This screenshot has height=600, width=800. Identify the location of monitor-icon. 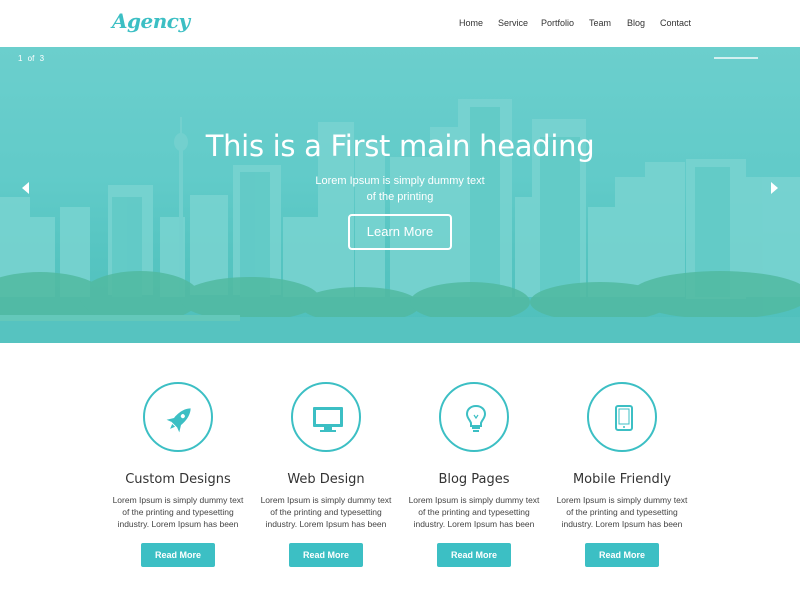
(328, 419).